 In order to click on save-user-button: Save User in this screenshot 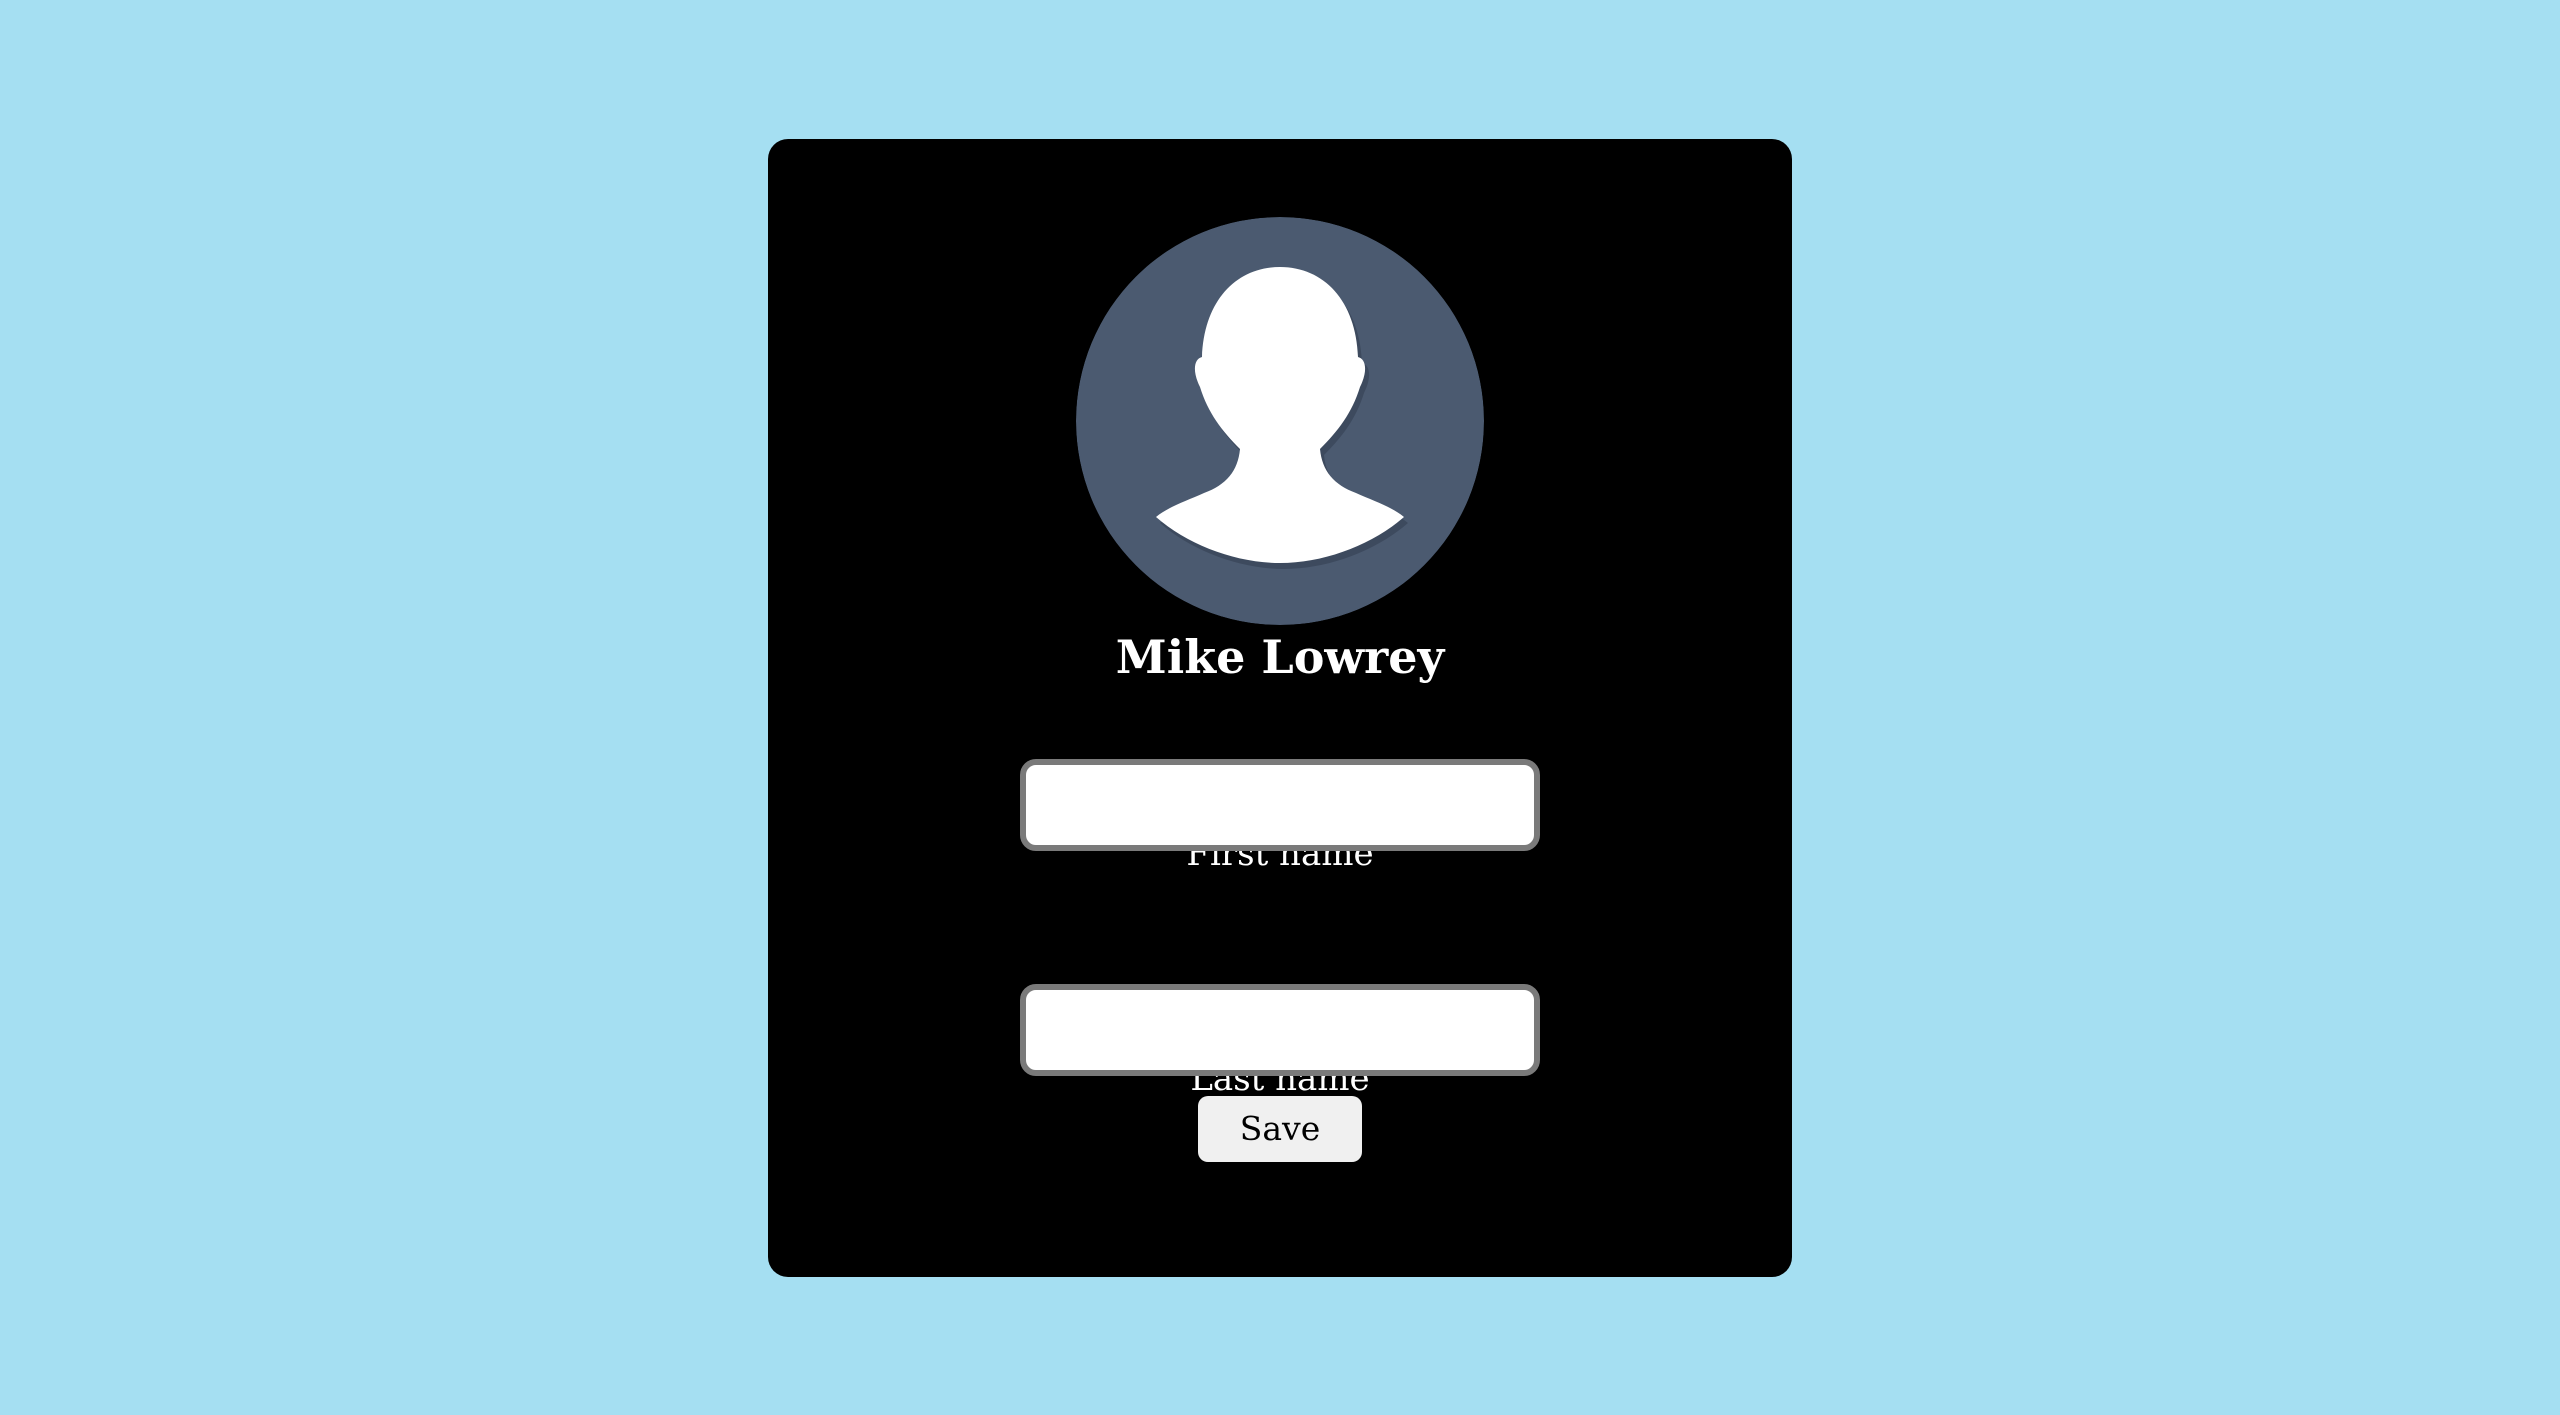, I will do `click(1280, 1155)`.